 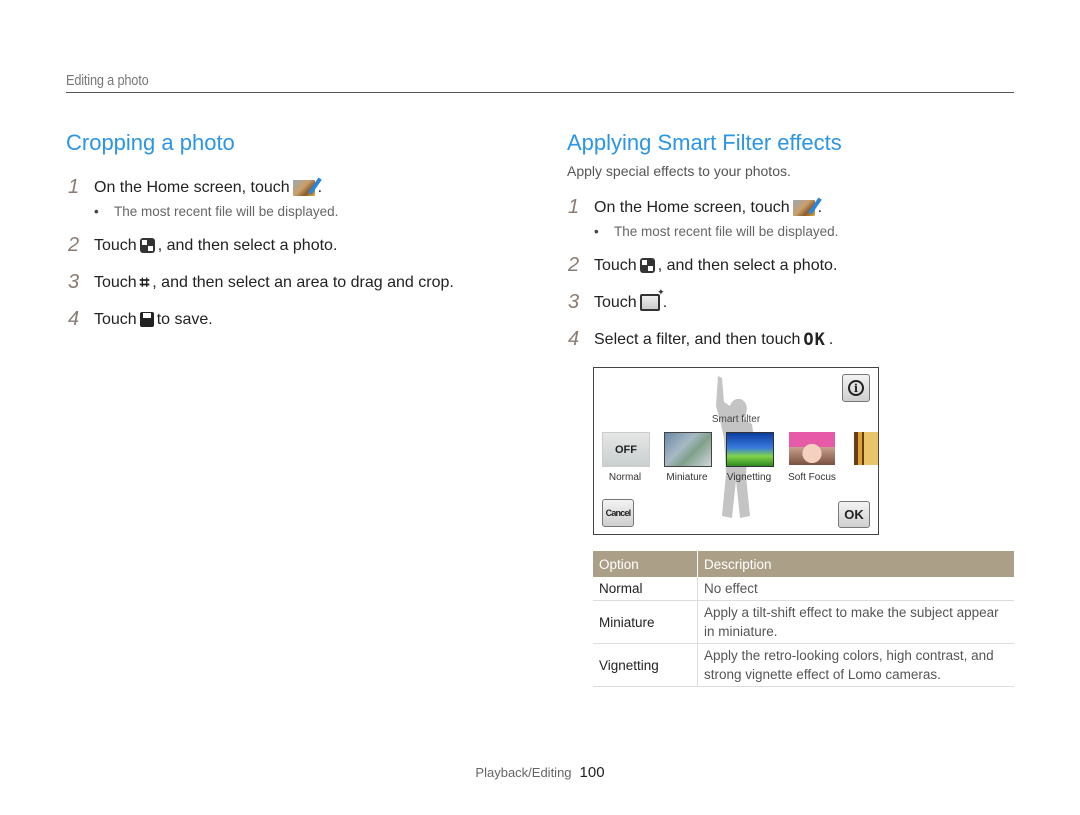 What do you see at coordinates (645, 589) in the screenshot?
I see `option-cell: Normal` at bounding box center [645, 589].